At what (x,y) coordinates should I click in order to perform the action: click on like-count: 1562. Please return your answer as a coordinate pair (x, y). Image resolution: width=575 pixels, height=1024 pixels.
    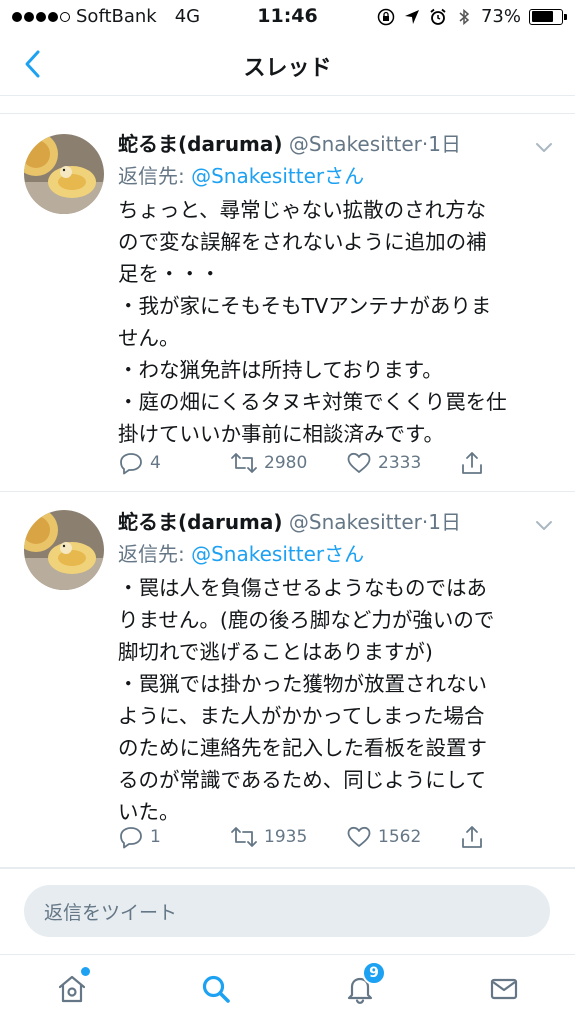
    Looking at the image, I should click on (400, 837).